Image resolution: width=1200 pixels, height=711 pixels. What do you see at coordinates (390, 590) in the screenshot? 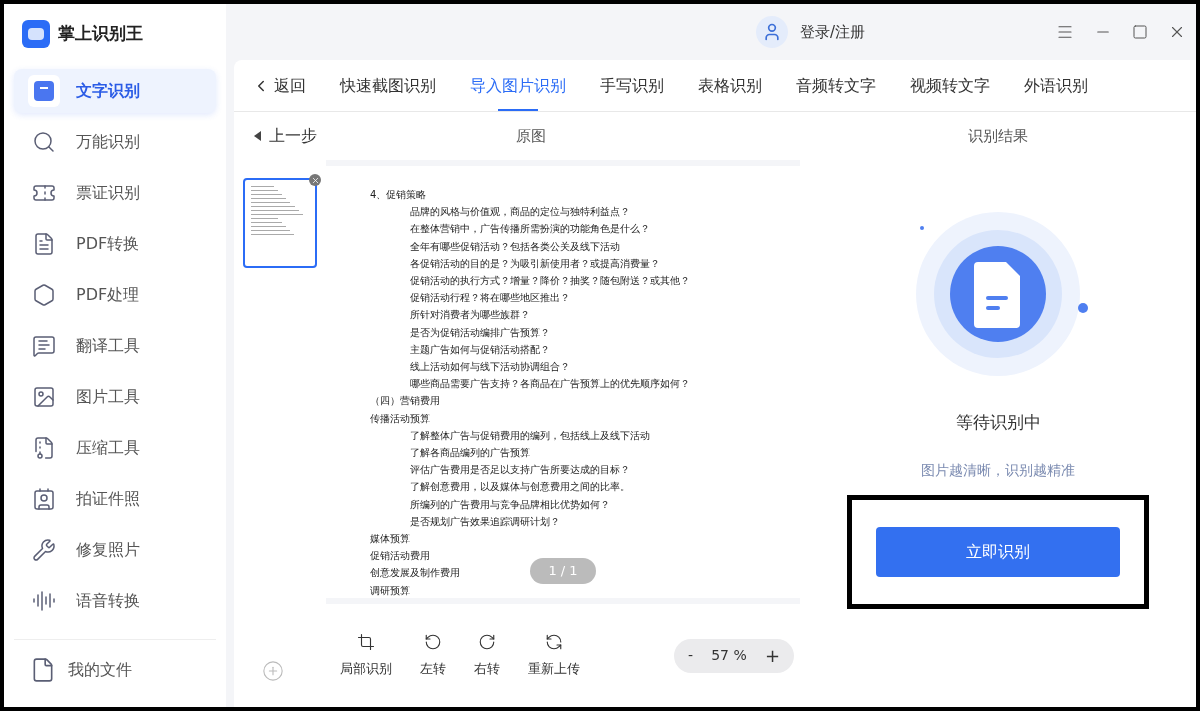
I see `document-line: 调研预算` at bounding box center [390, 590].